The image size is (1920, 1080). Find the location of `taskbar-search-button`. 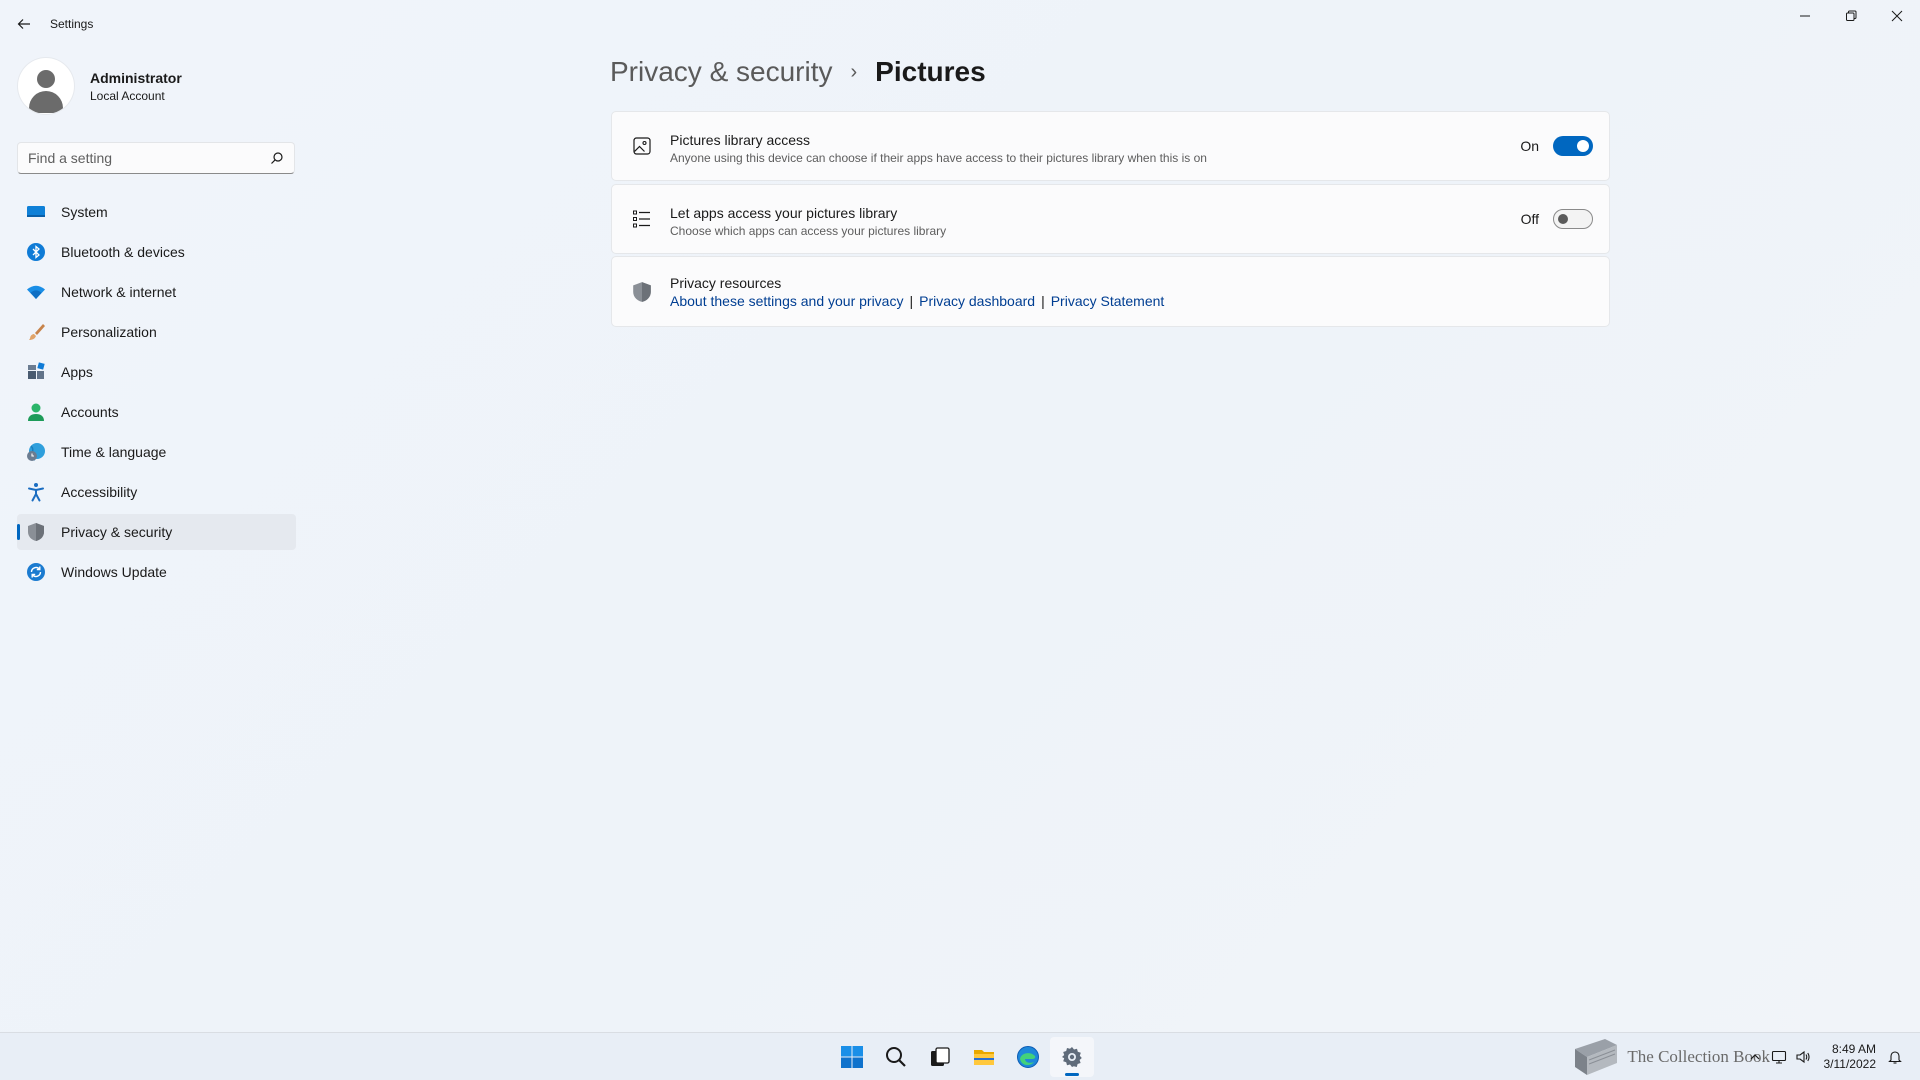

taskbar-search-button is located at coordinates (896, 1057).